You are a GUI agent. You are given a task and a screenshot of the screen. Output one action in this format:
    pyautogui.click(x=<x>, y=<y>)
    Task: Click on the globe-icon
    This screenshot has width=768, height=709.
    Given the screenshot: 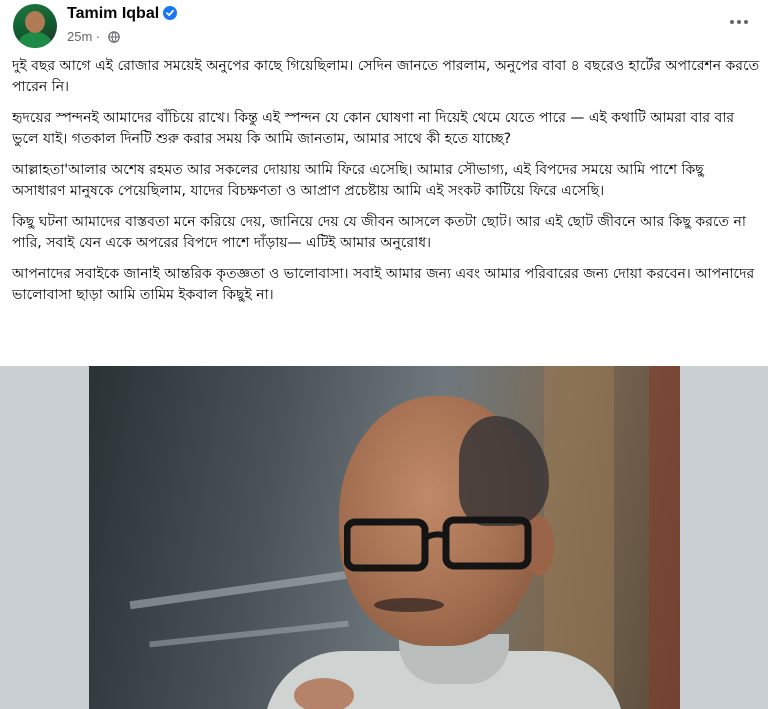 What is the action you would take?
    pyautogui.click(x=114, y=38)
    